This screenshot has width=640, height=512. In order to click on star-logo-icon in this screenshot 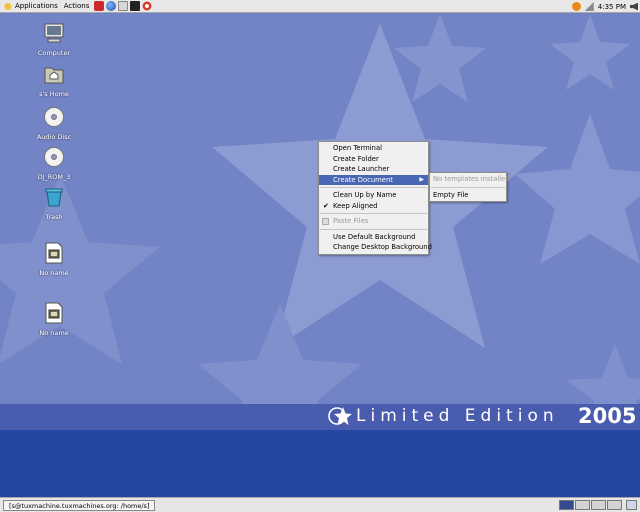, I will do `click(340, 416)`.